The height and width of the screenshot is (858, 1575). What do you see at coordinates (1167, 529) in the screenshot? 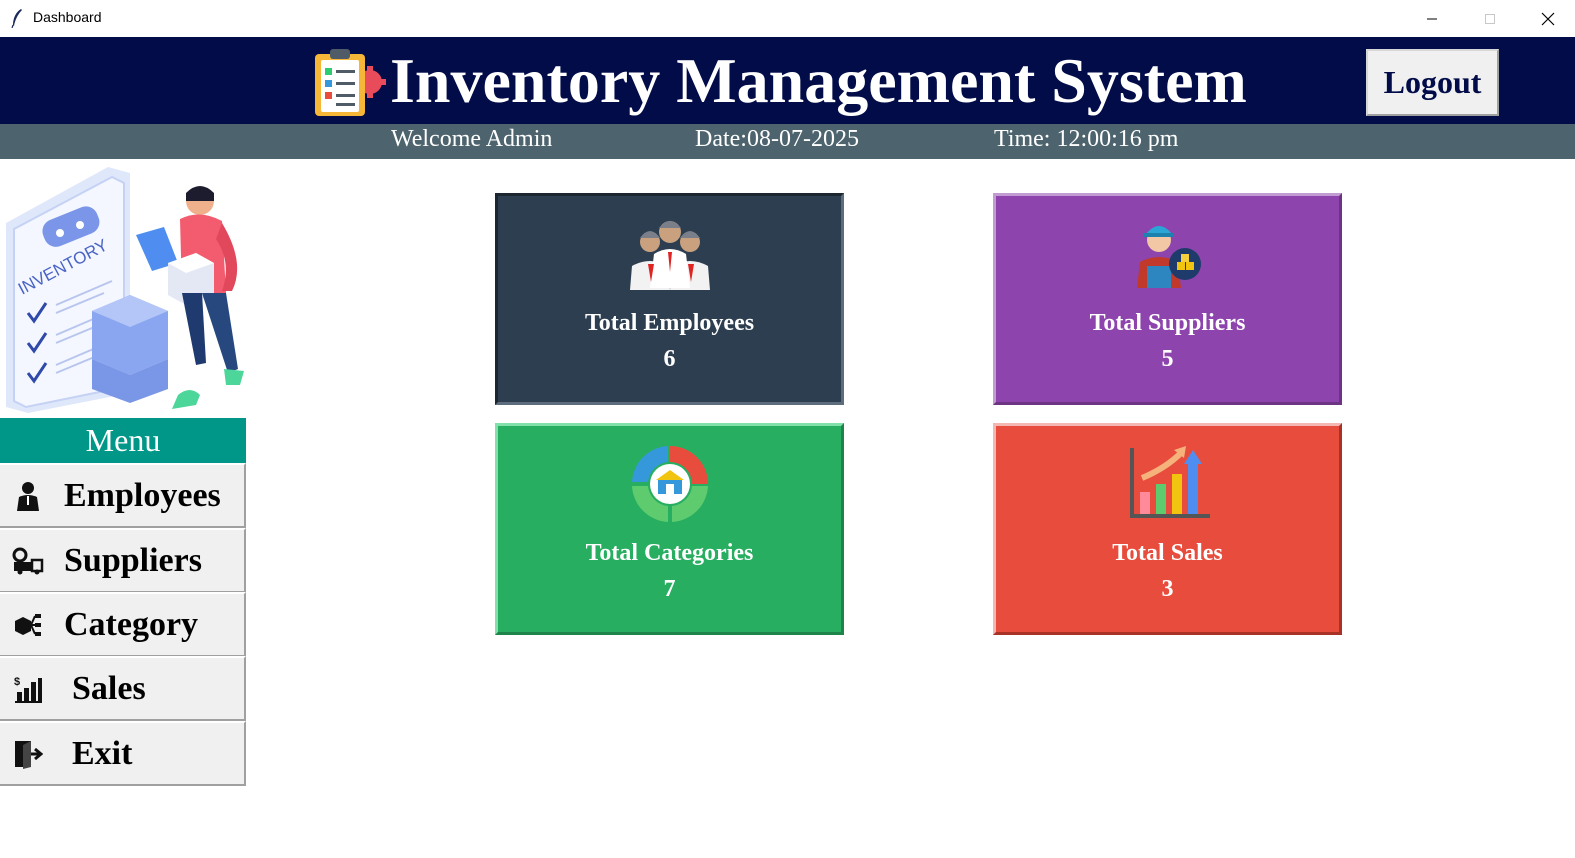
I see `card-total-sales: Total Sales 3` at bounding box center [1167, 529].